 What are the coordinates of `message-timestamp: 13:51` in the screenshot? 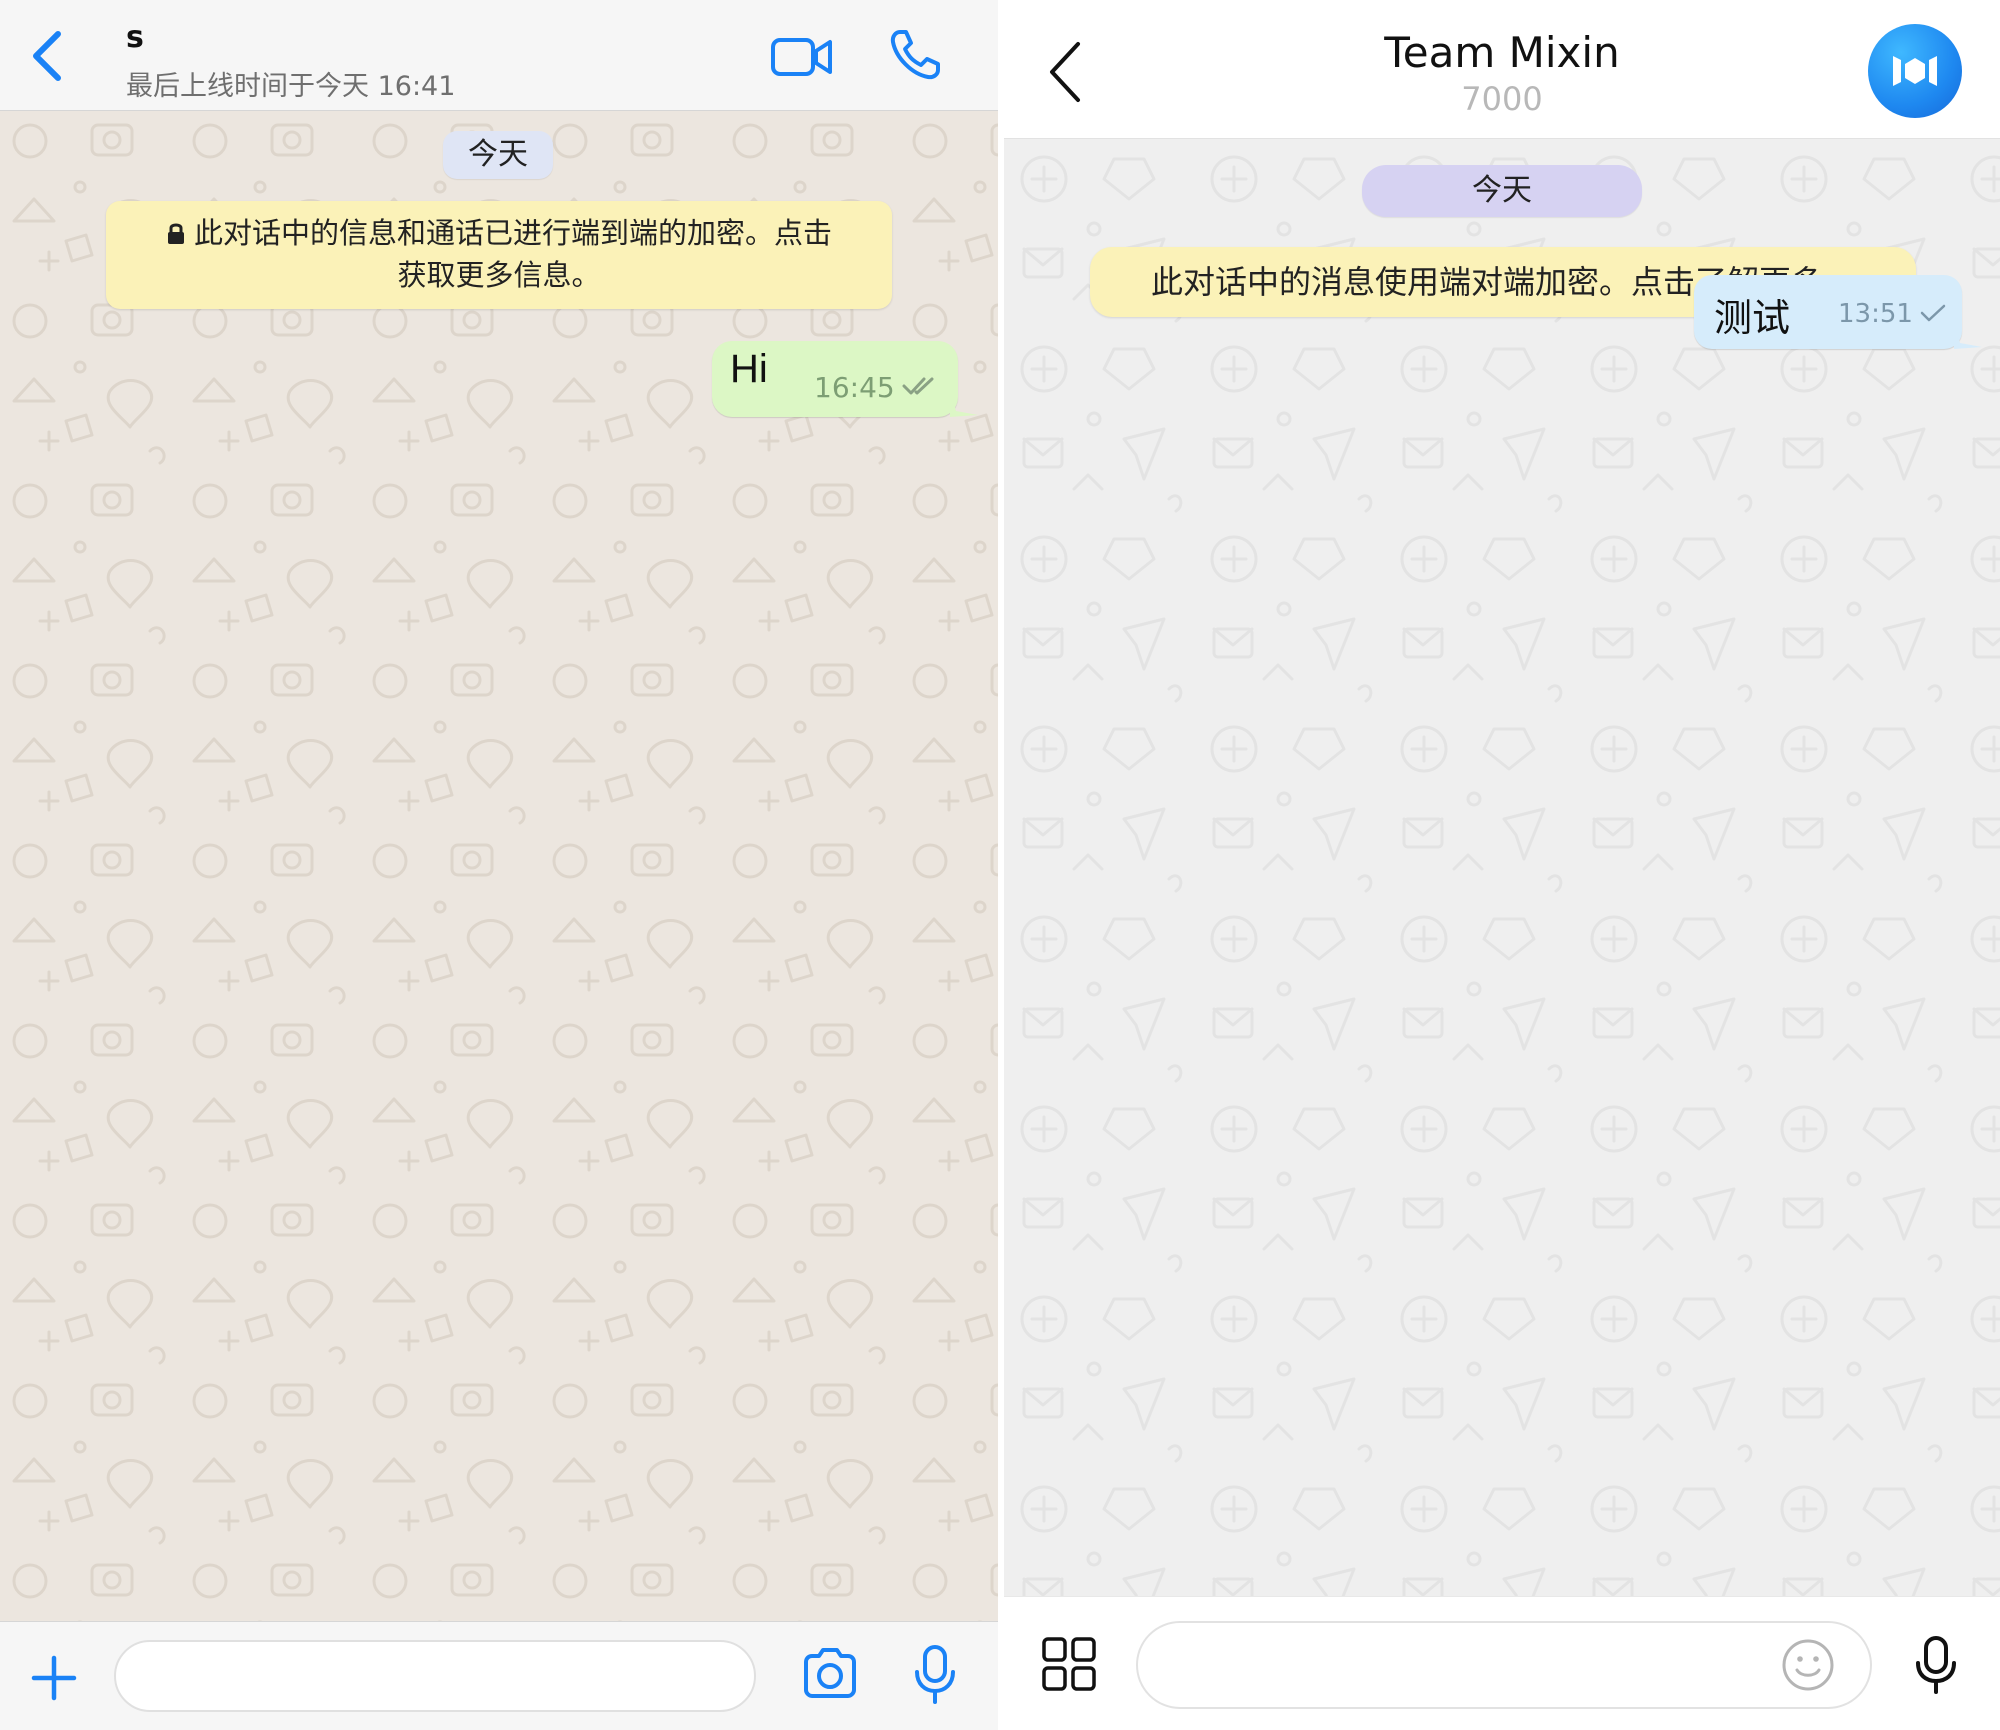 It's located at (1875, 314).